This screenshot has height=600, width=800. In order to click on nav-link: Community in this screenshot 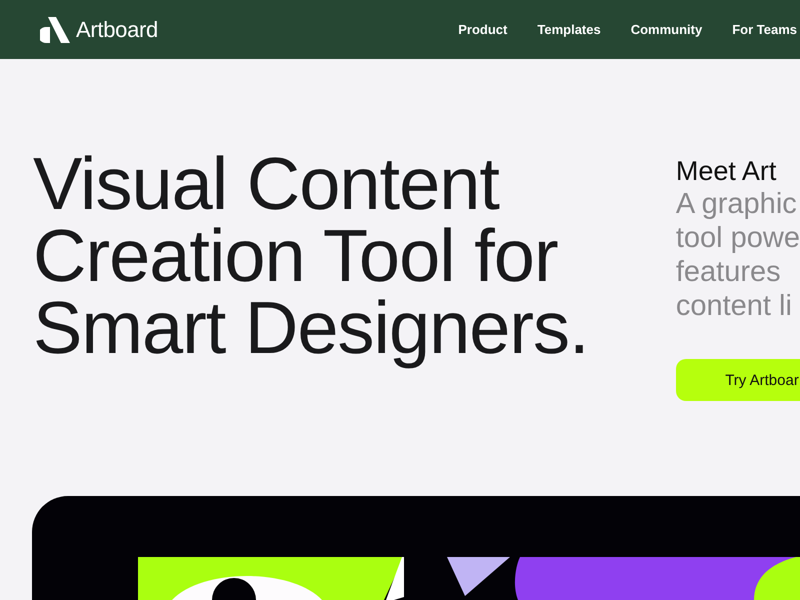, I will do `click(666, 29)`.